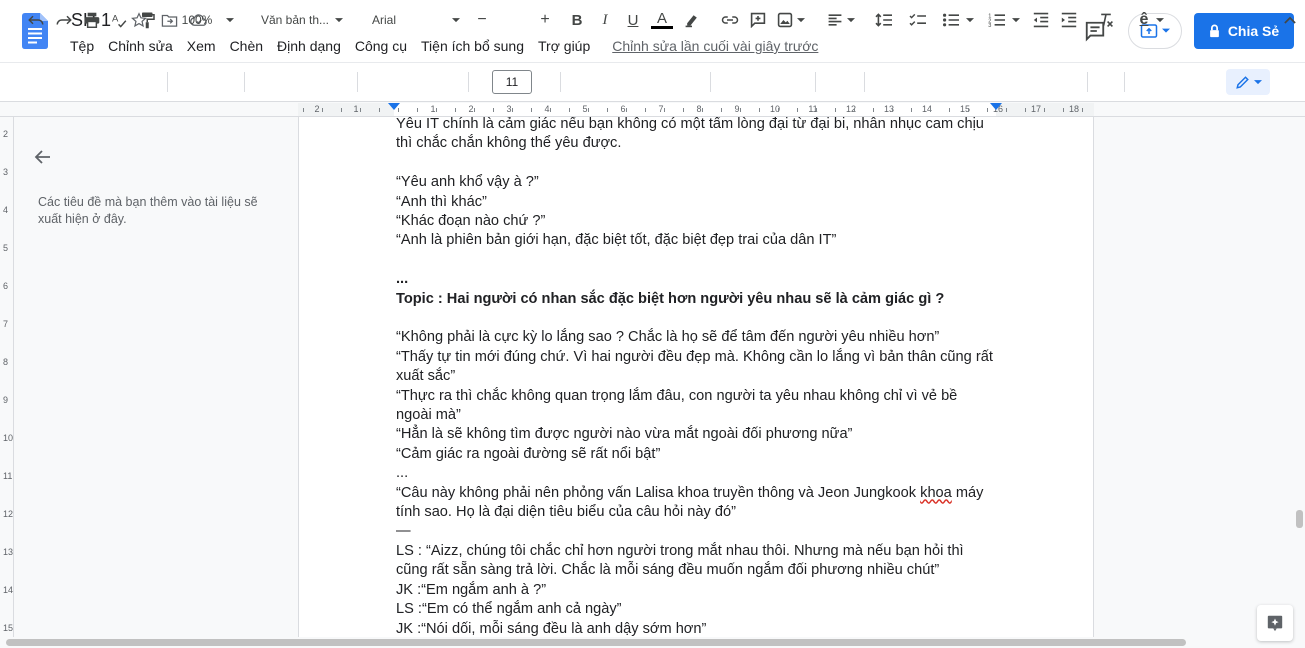 The image size is (1305, 648). I want to click on menu-tools: Công cụ, so click(381, 46).